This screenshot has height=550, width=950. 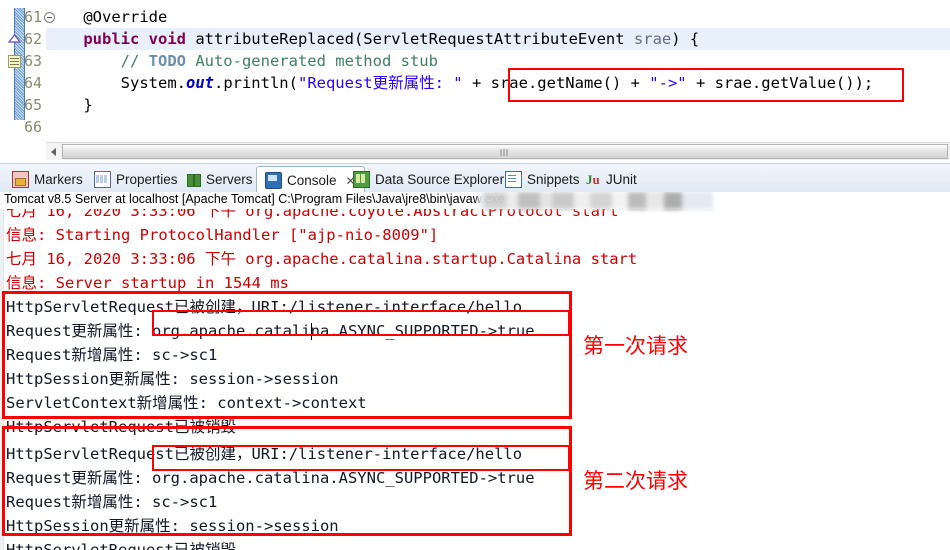 What do you see at coordinates (186, 403) in the screenshot?
I see `console-line: ServletContext新增属性: context->context` at bounding box center [186, 403].